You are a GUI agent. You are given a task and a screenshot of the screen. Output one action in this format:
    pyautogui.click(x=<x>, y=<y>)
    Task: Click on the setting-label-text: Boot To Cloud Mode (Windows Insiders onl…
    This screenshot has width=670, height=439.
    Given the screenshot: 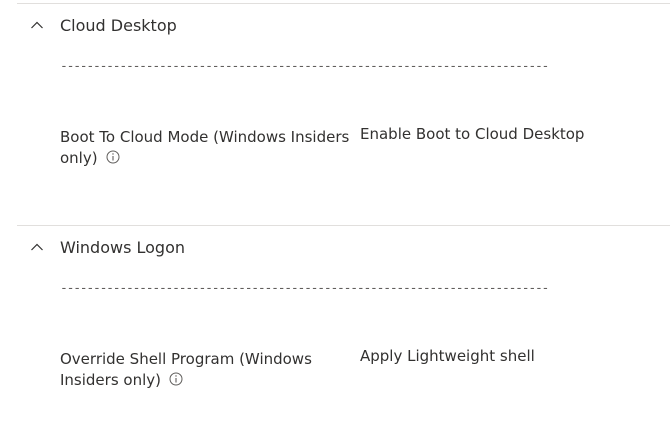 What is the action you would take?
    pyautogui.click(x=205, y=147)
    